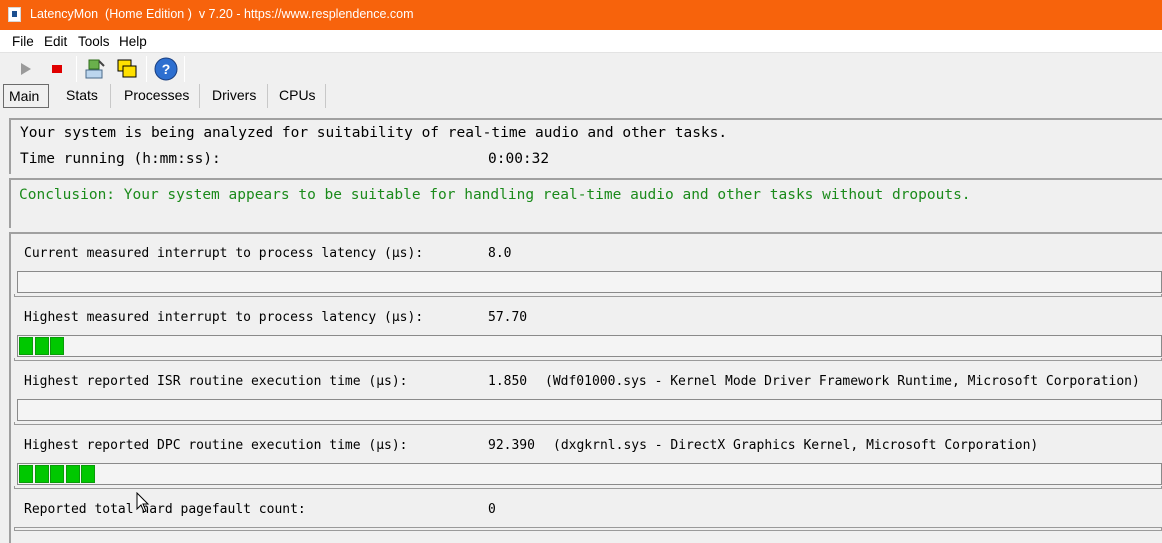  Describe the element at coordinates (589, 410) in the screenshot. I see `isr-time-bar` at that location.